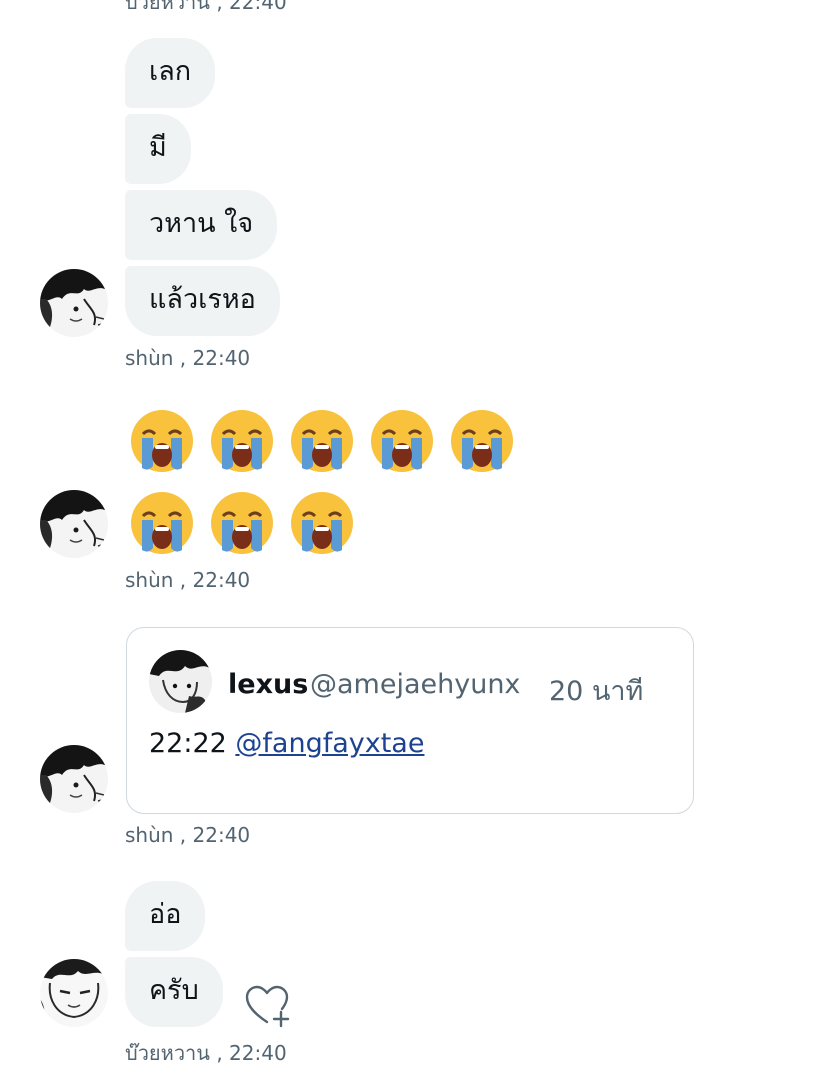 This screenshot has height=1079, width=828. I want to click on quoted-tweet-author-handle: @amejaehyunx, so click(415, 684).